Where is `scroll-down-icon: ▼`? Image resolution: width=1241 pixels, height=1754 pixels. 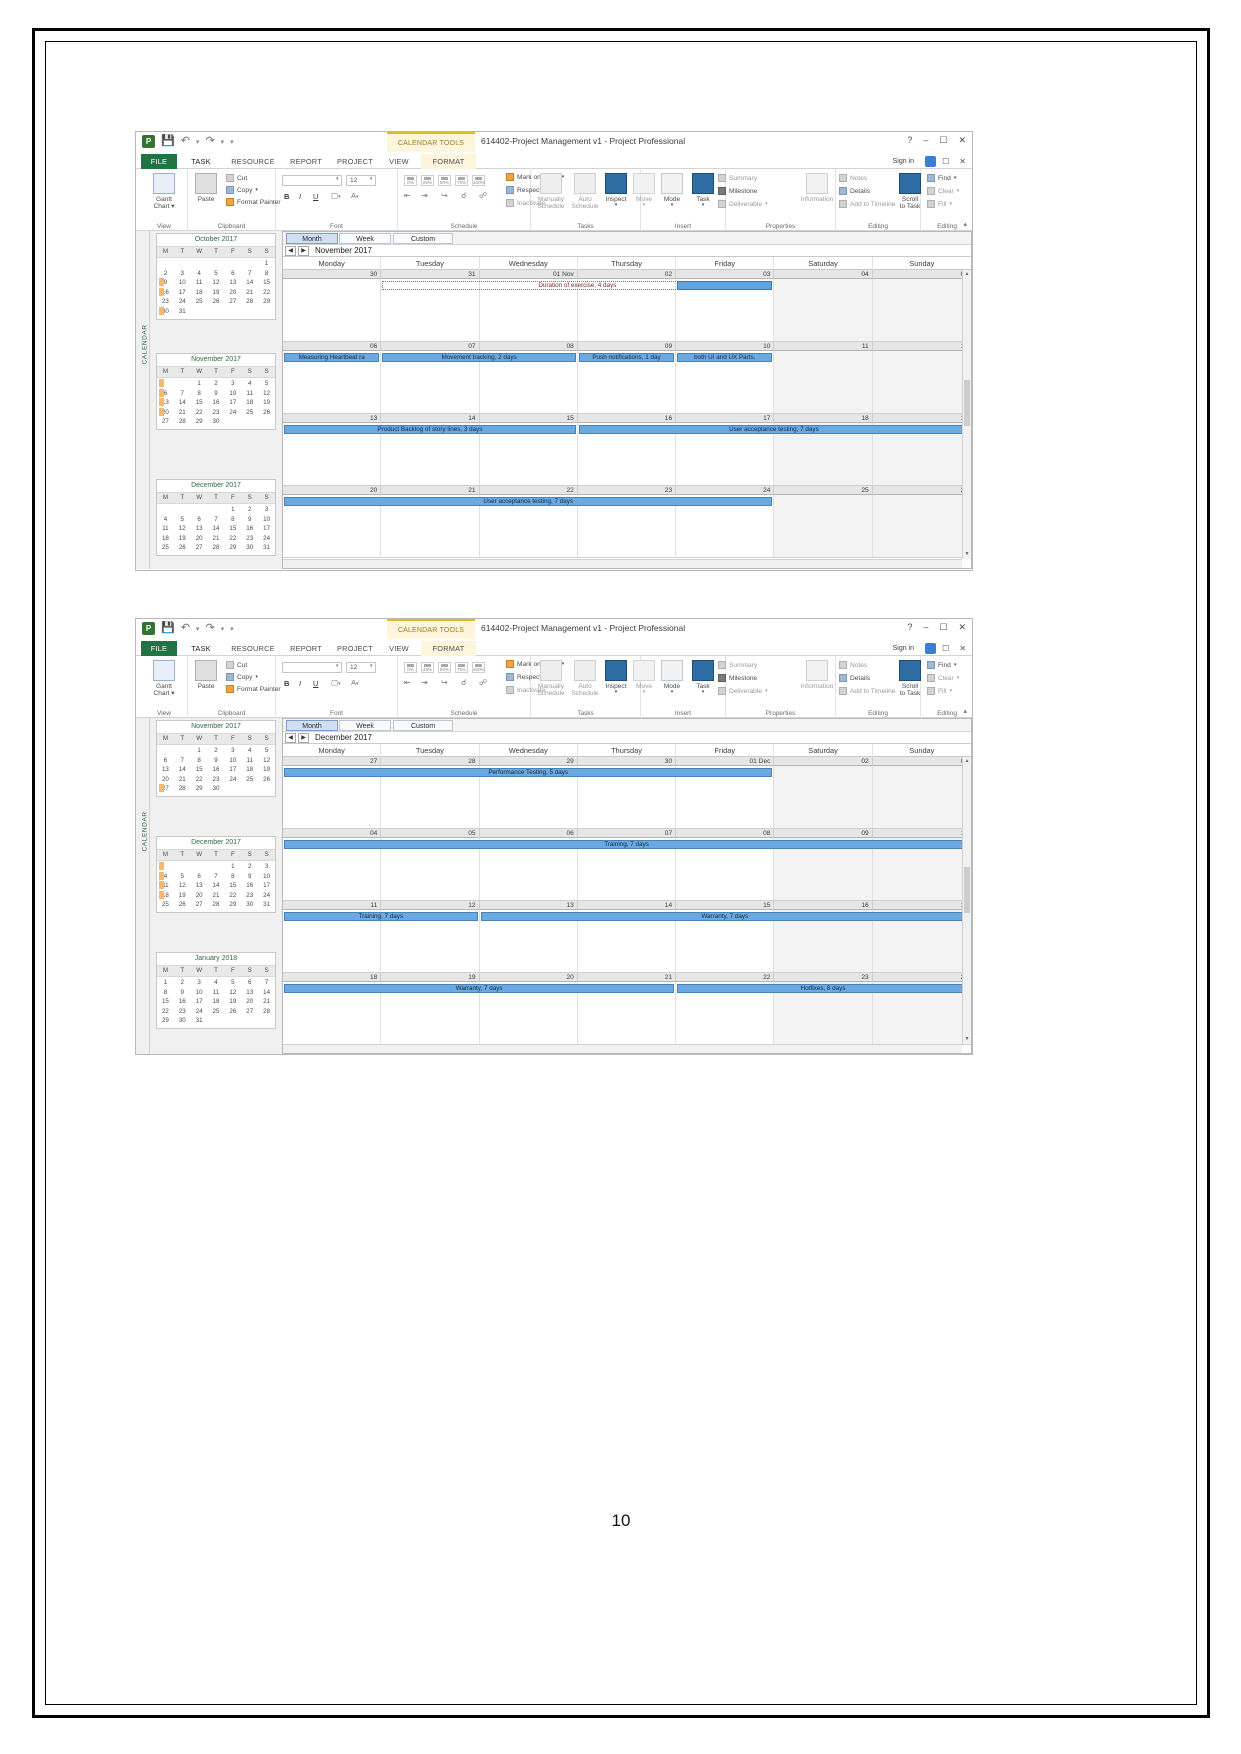 scroll-down-icon: ▼ is located at coordinates (967, 1039).